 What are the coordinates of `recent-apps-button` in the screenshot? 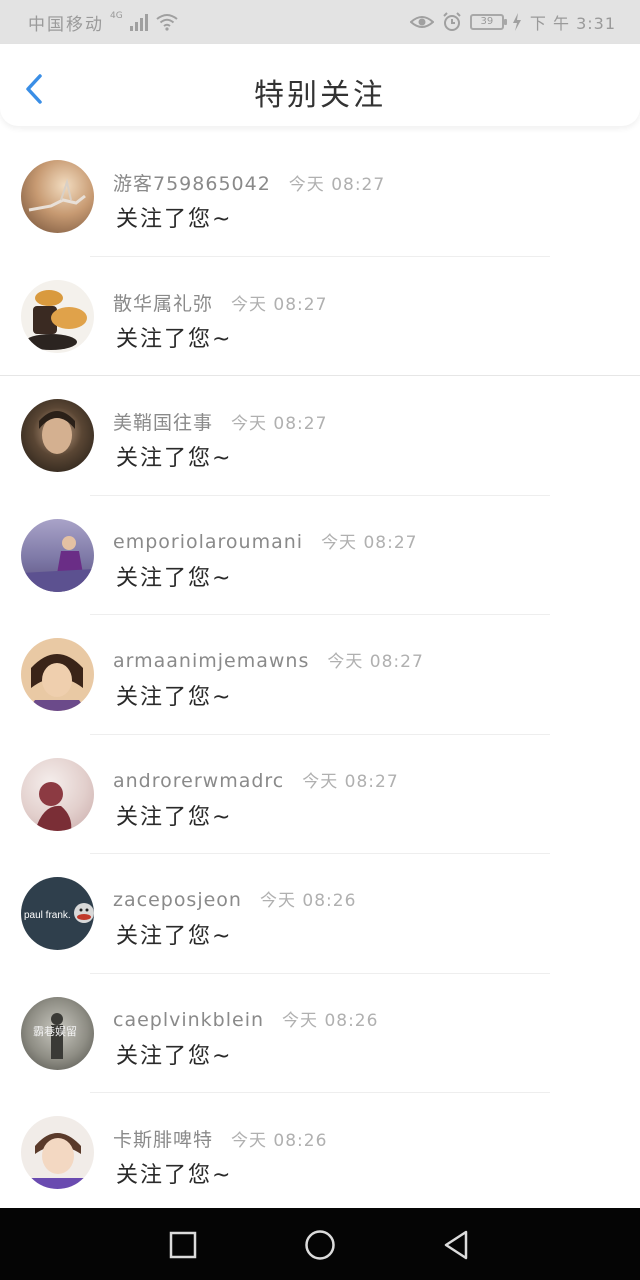 It's located at (183, 1245).